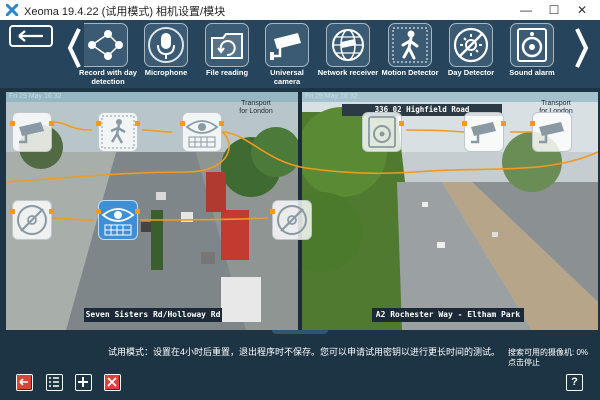 The image size is (600, 400). I want to click on network-graph-icon, so click(105, 45).